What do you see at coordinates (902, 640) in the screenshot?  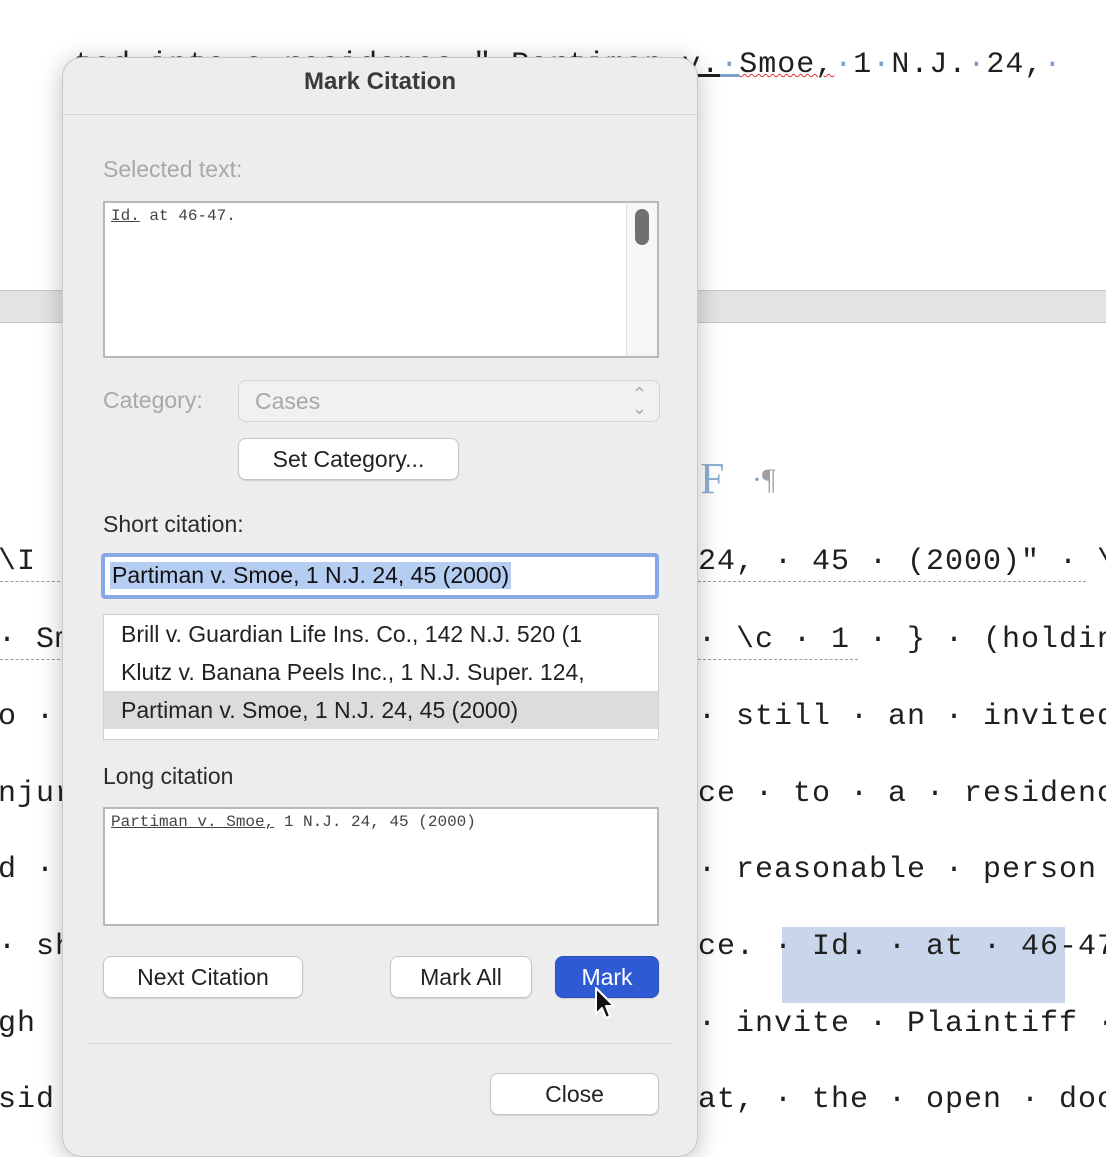 I see `document-line-right: · \c · 1 · } · (holding ·` at bounding box center [902, 640].